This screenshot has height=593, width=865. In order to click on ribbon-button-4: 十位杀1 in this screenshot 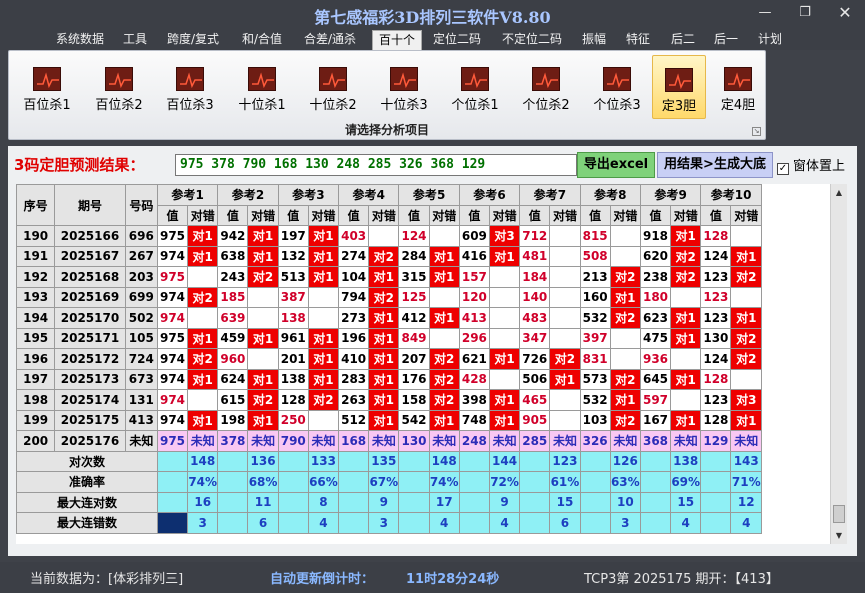, I will do `click(262, 87)`.